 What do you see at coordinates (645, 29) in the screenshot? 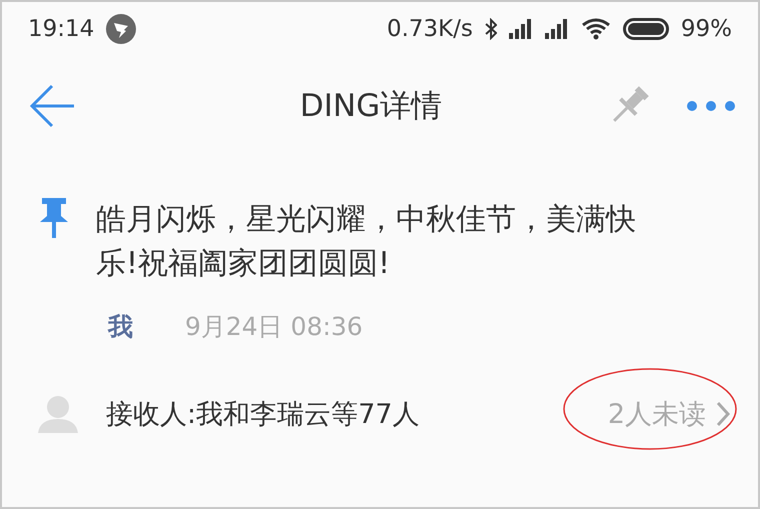
I see `battery-icon` at bounding box center [645, 29].